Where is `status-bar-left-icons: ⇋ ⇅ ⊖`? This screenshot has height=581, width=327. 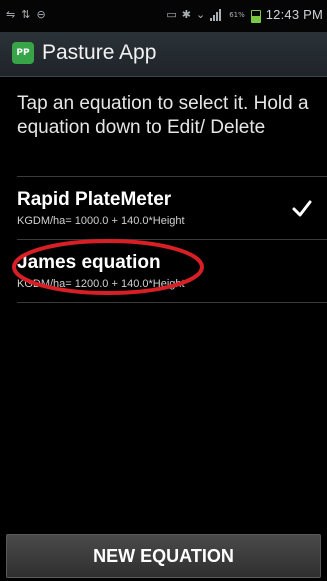 status-bar-left-icons: ⇋ ⇅ ⊖ is located at coordinates (26, 15).